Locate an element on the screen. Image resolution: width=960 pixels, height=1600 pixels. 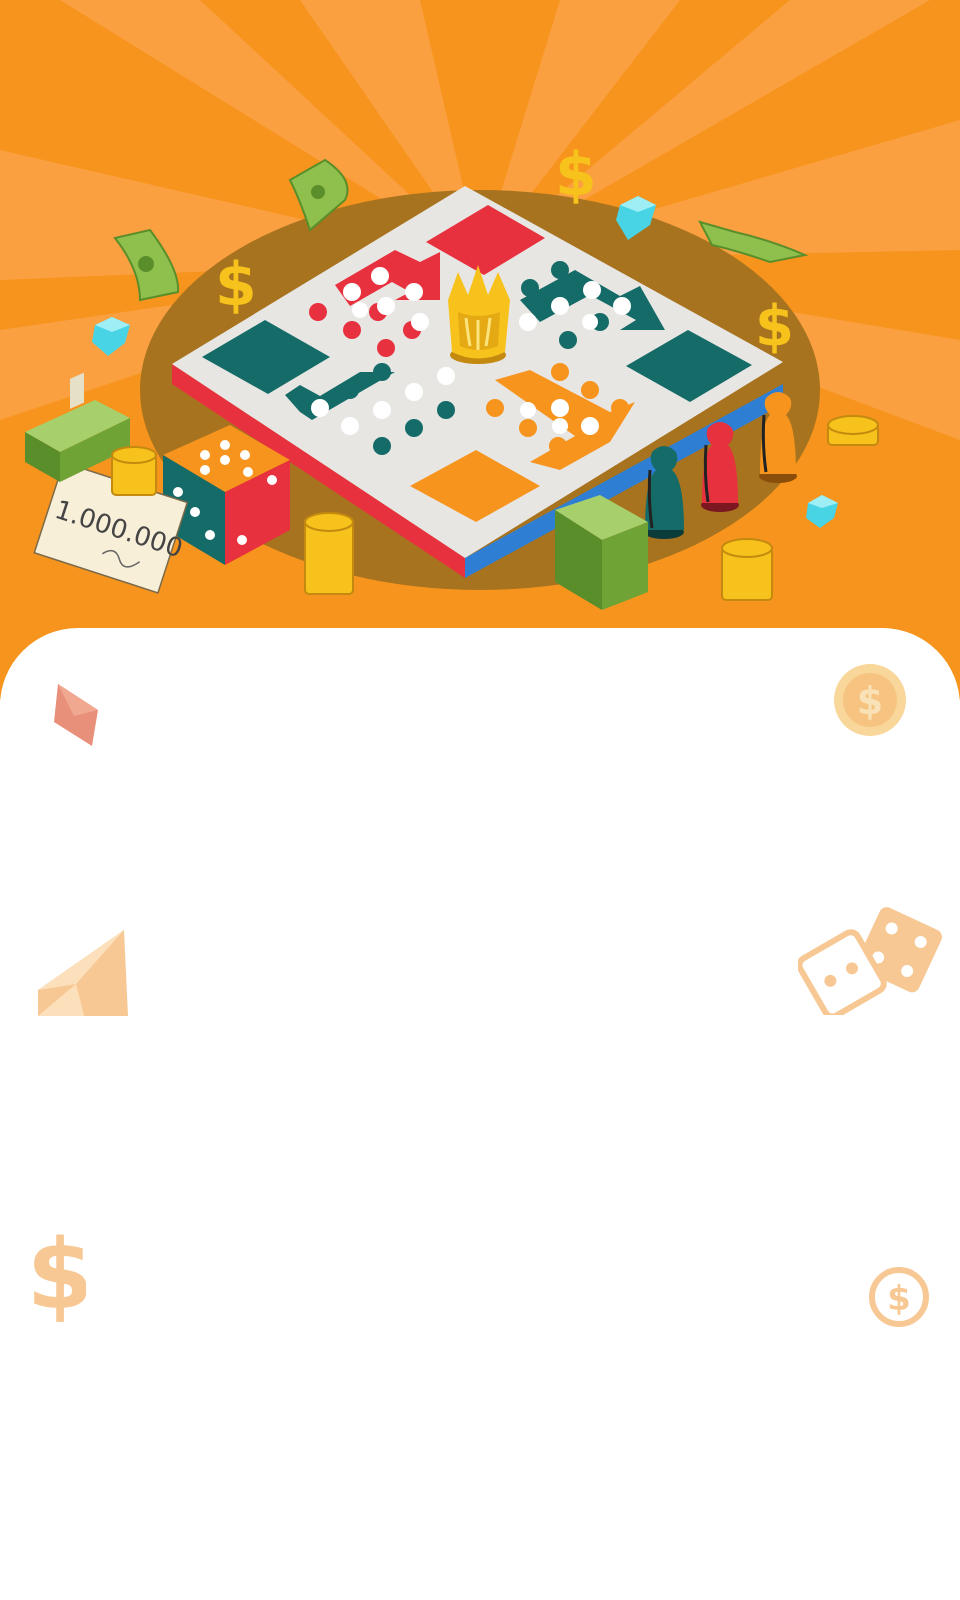
crown-icon is located at coordinates (479, 314).